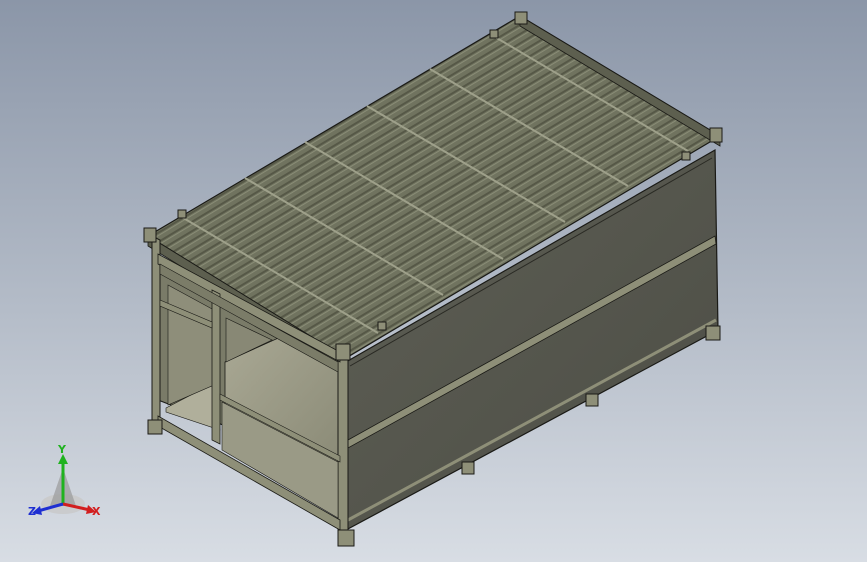 The width and height of the screenshot is (867, 562). I want to click on y-axis-label: Y, so click(62, 449).